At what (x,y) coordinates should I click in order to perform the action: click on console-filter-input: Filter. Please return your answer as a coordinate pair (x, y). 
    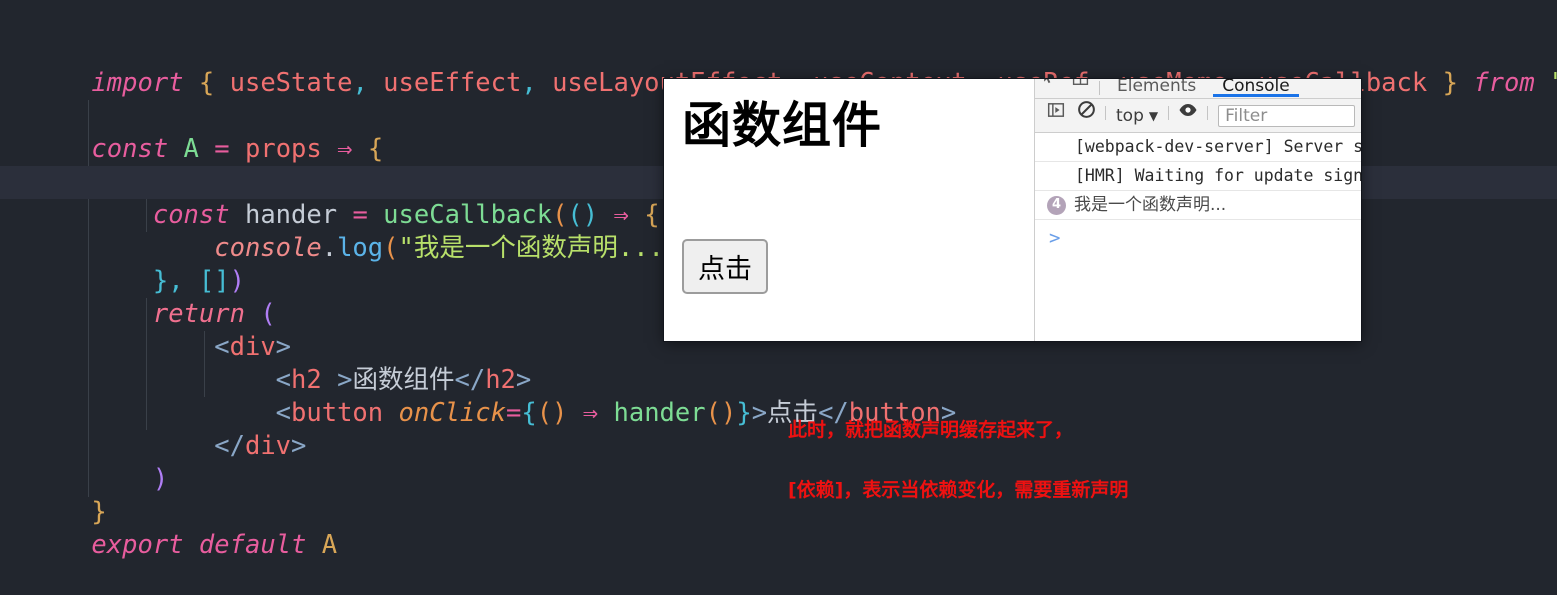
    Looking at the image, I should click on (1286, 115).